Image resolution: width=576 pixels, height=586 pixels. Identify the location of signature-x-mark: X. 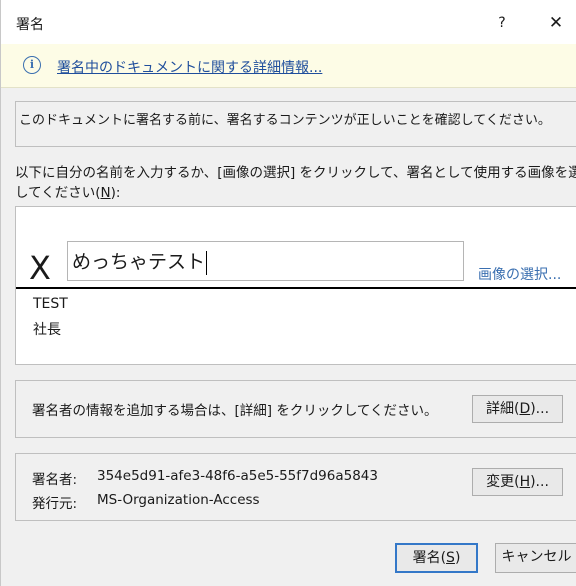
(40, 268).